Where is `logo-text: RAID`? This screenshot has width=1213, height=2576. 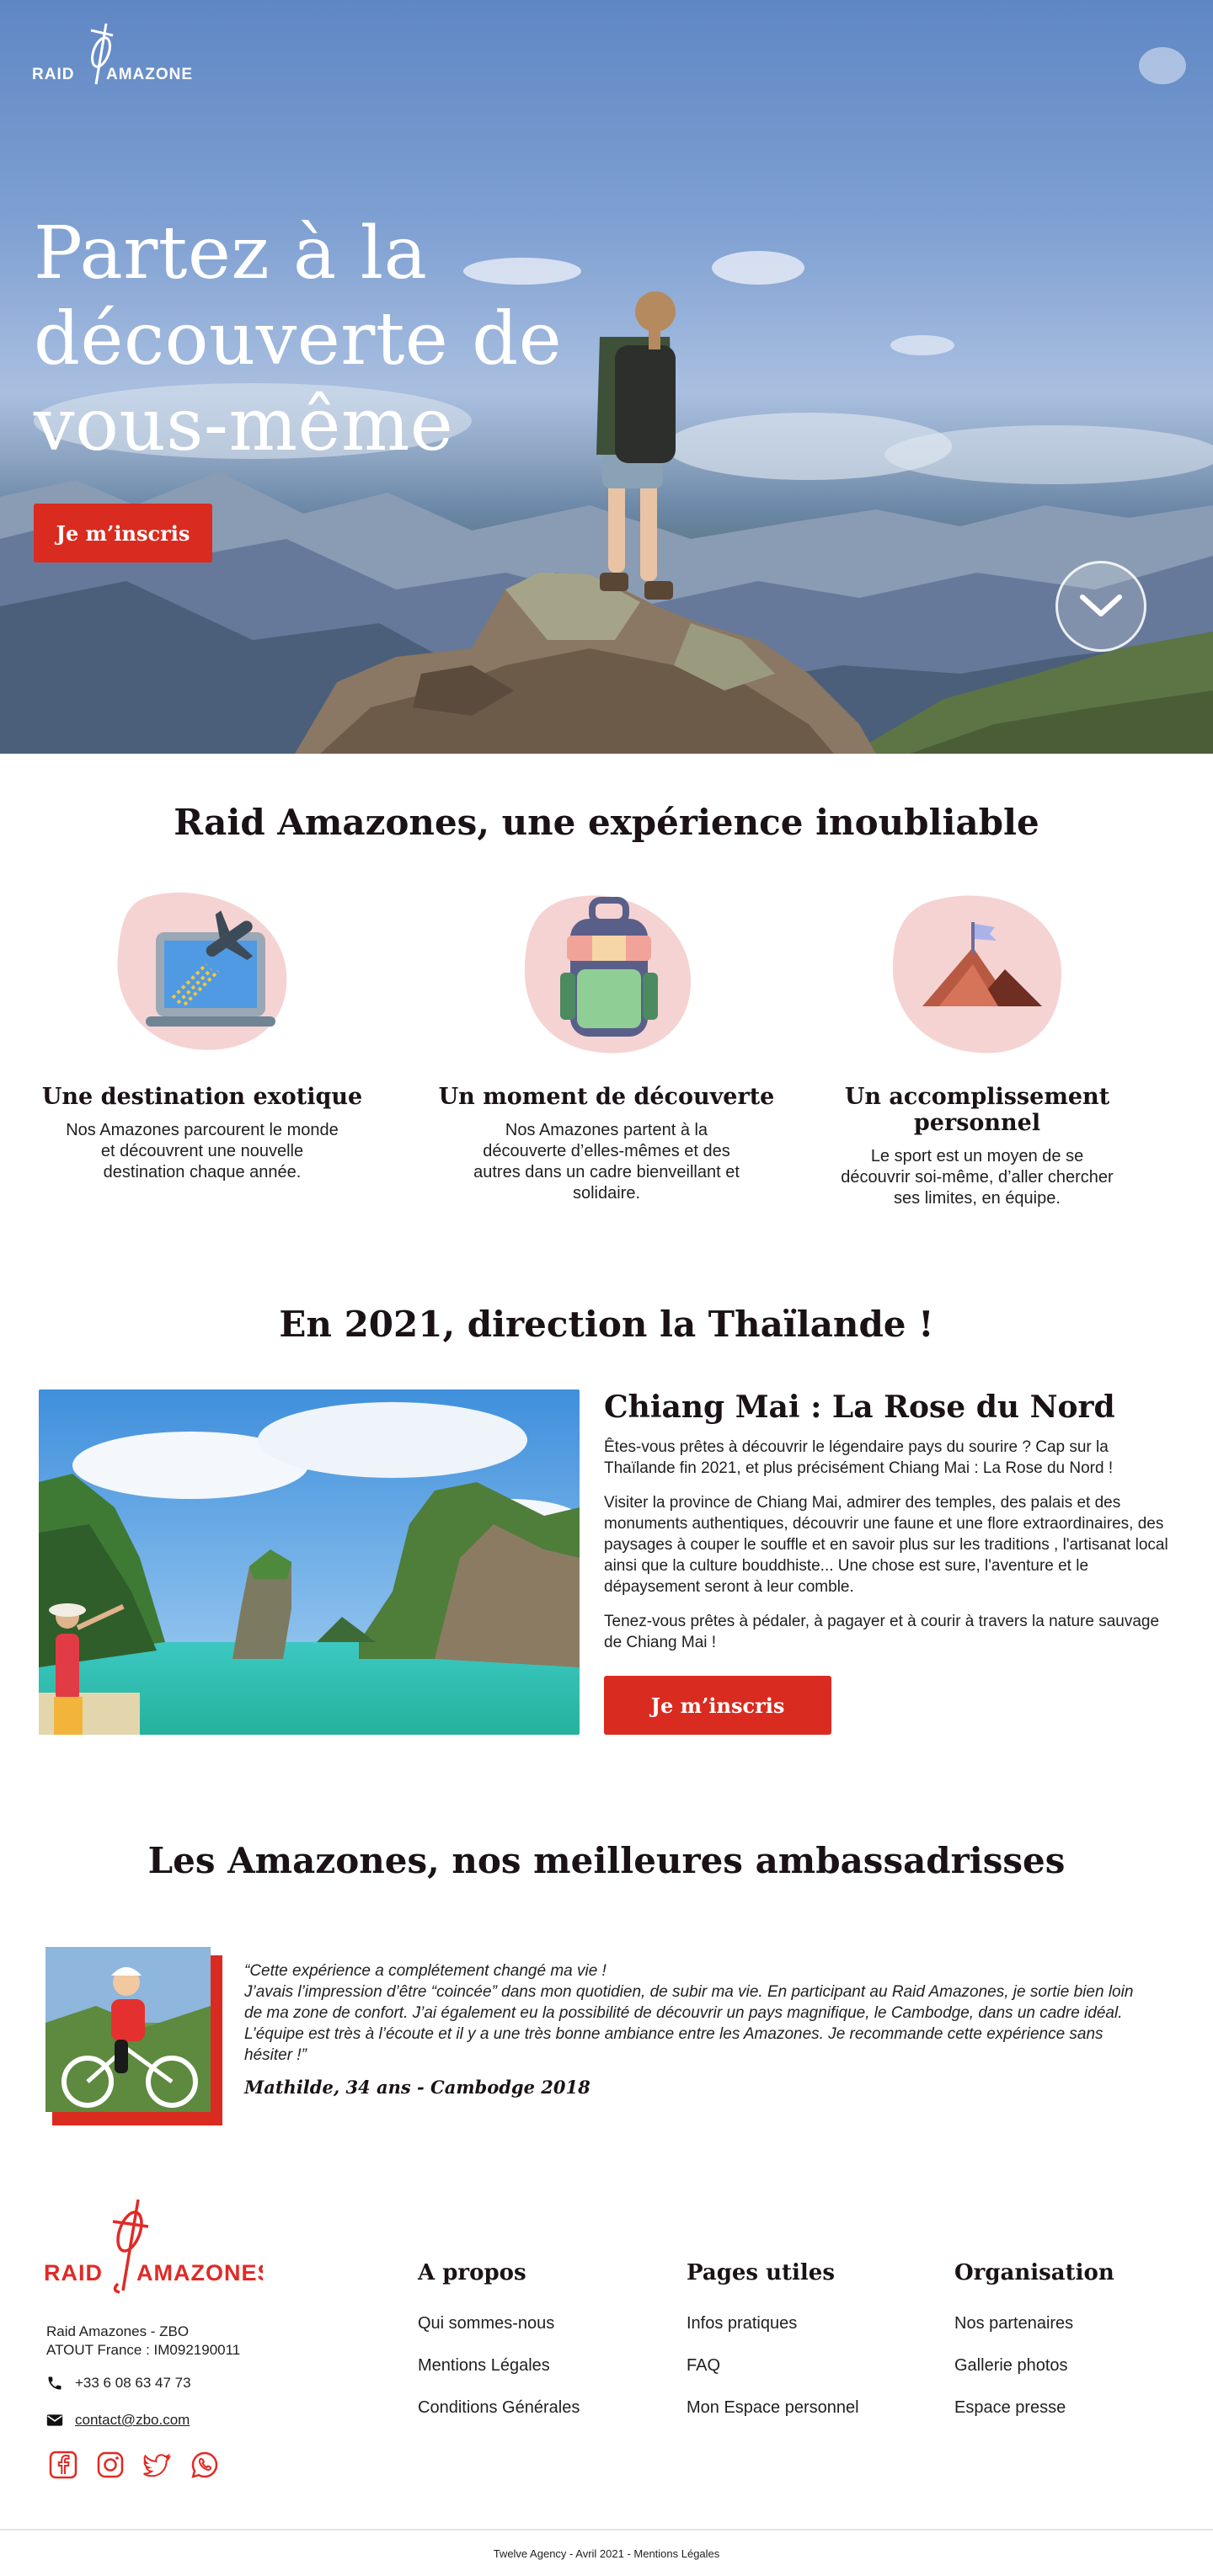
logo-text: RAID is located at coordinates (53, 74).